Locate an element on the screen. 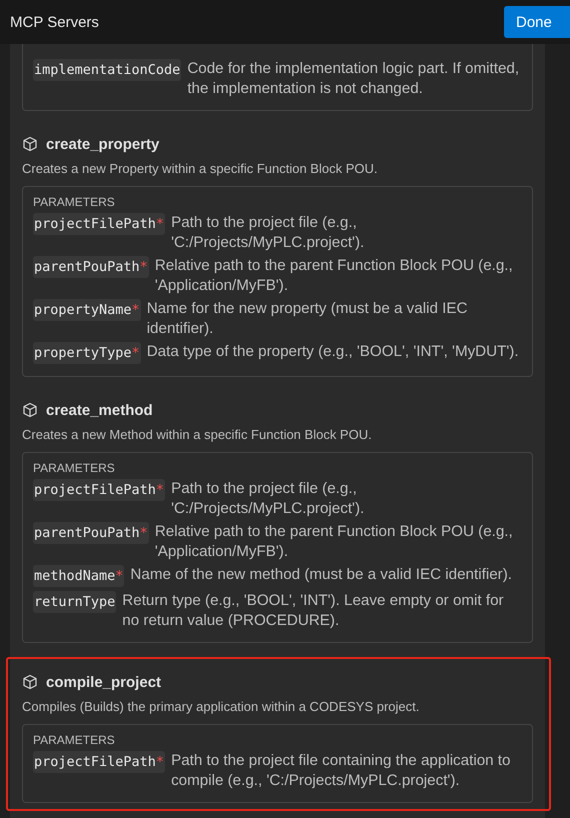  done-button: Done is located at coordinates (537, 22).